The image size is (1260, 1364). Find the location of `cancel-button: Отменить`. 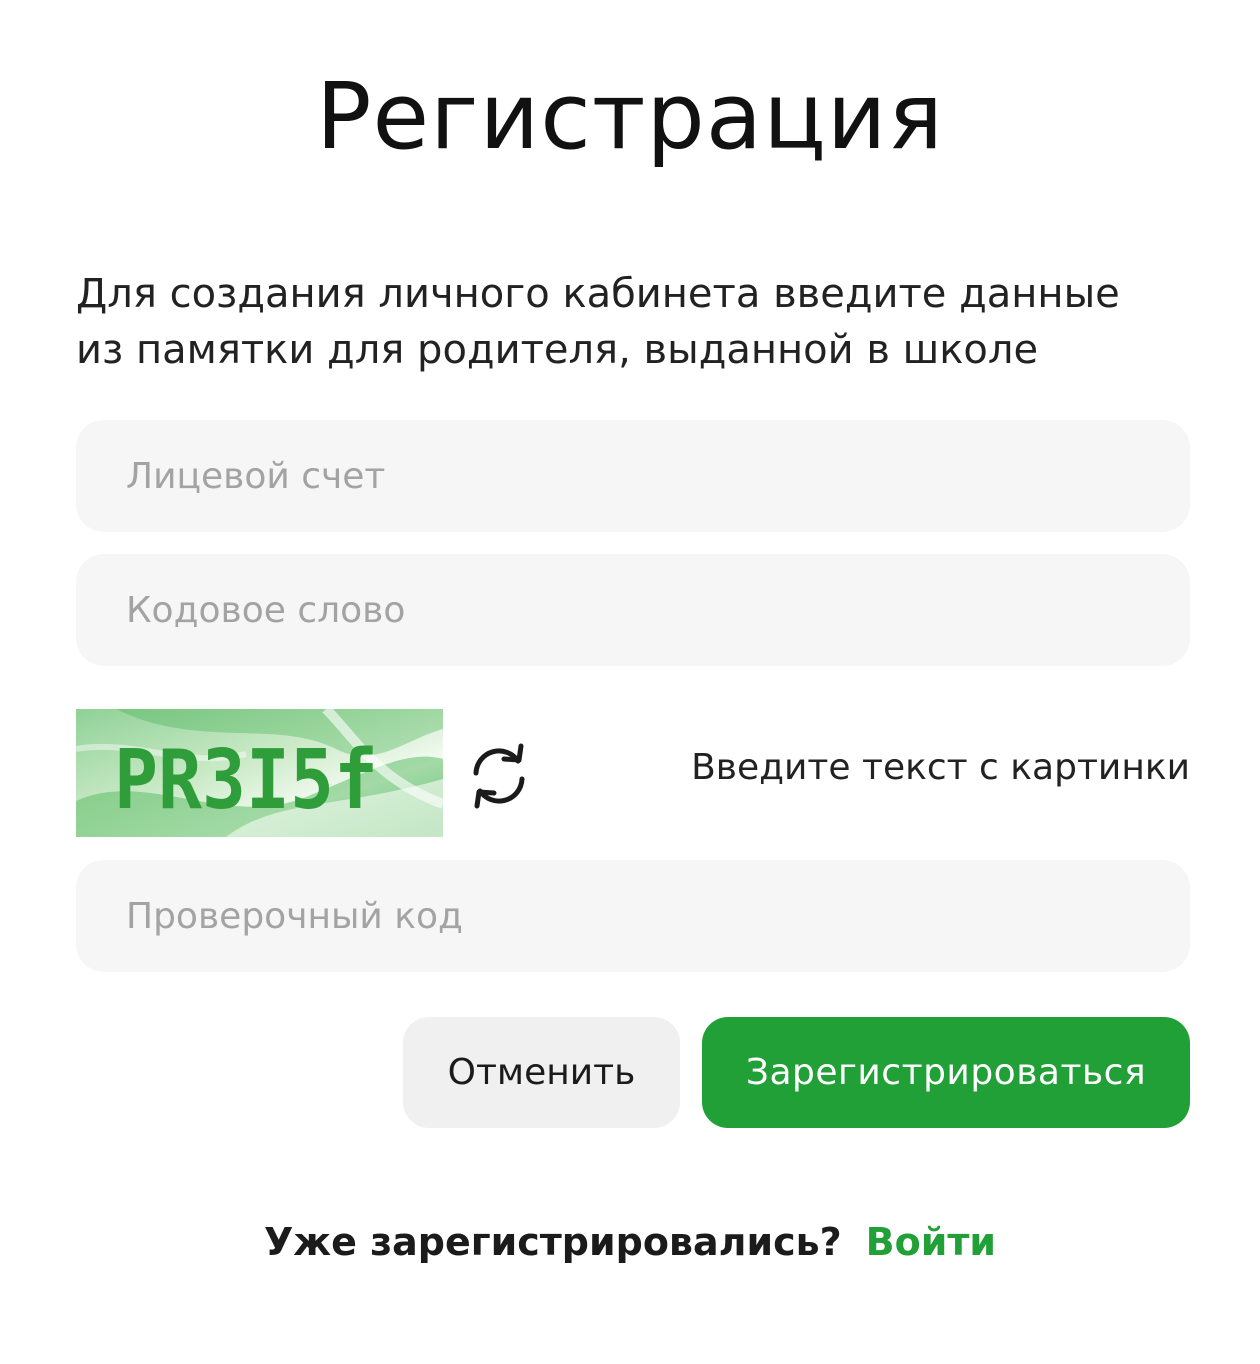

cancel-button: Отменить is located at coordinates (541, 1072).